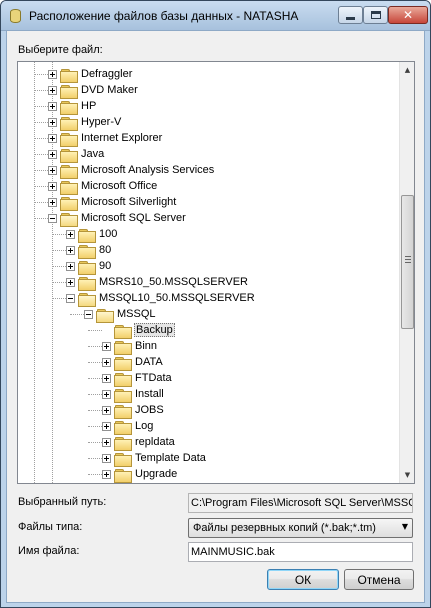 Image resolution: width=431 pixels, height=608 pixels. I want to click on close-button: ✕, so click(408, 15).